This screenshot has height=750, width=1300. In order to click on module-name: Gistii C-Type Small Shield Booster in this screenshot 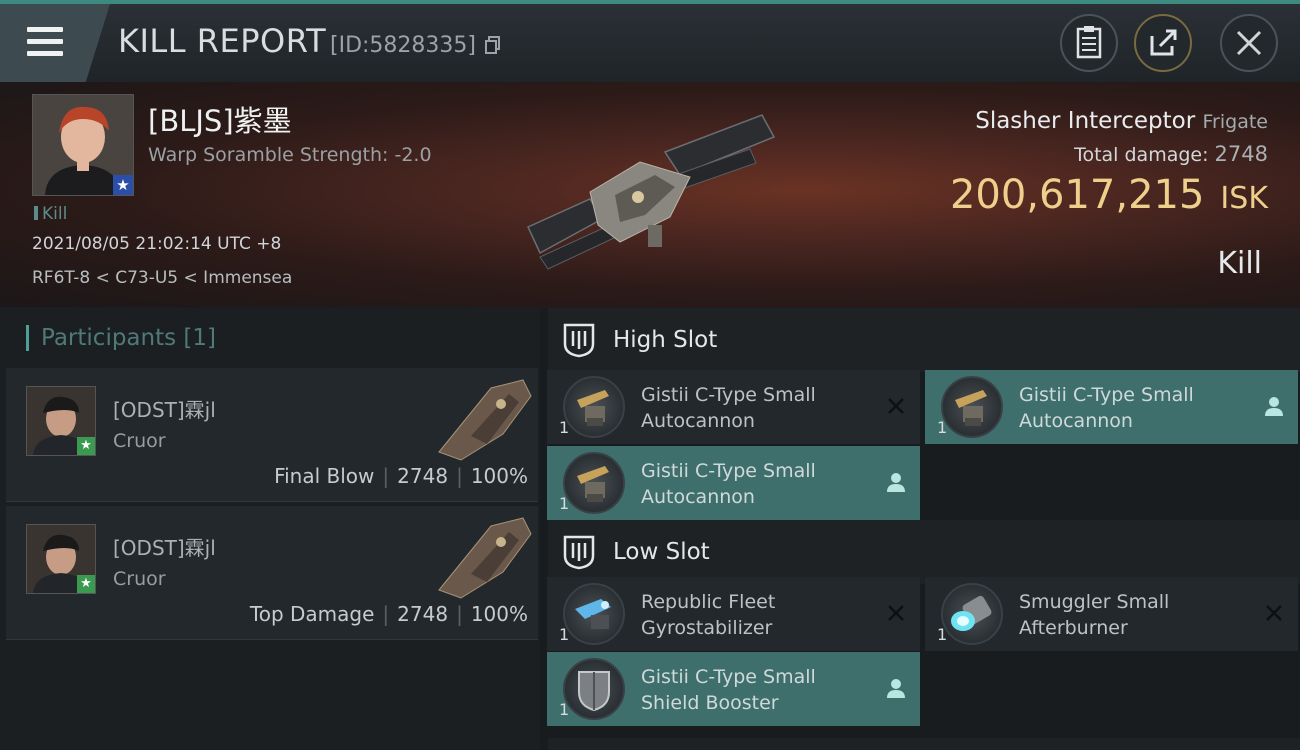, I will do `click(756, 690)`.